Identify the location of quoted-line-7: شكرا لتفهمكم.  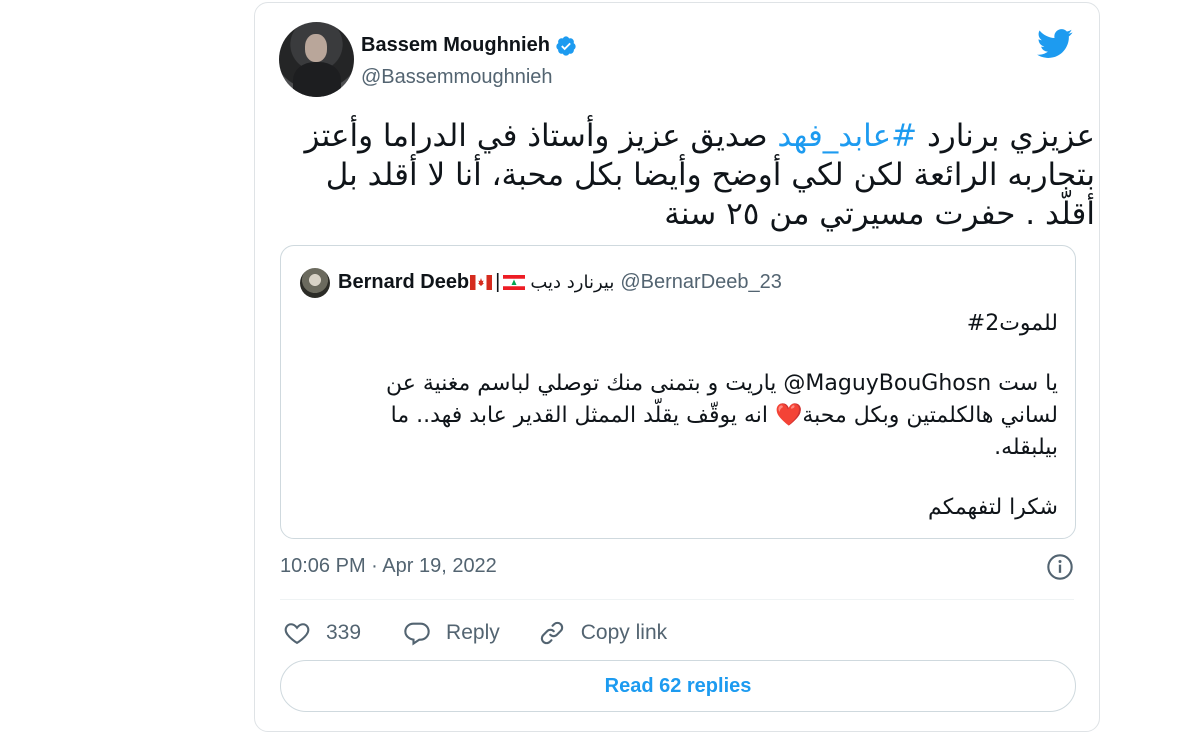
(993, 507).